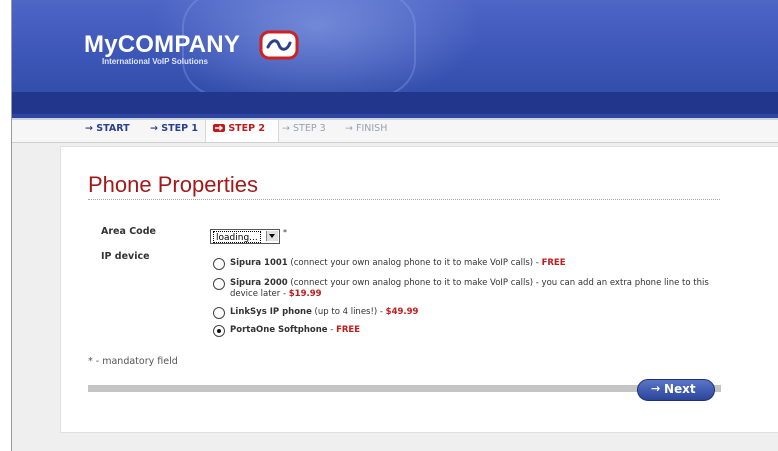  I want to click on step-label: FINISH, so click(372, 128).